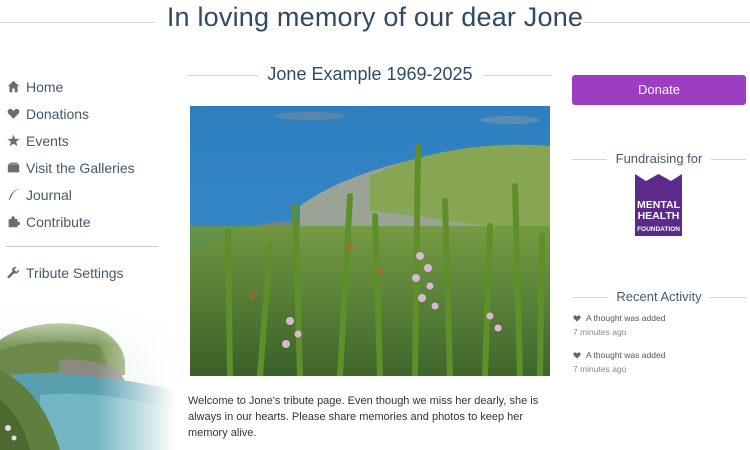  What do you see at coordinates (47, 140) in the screenshot?
I see `nav-label-events: Events` at bounding box center [47, 140].